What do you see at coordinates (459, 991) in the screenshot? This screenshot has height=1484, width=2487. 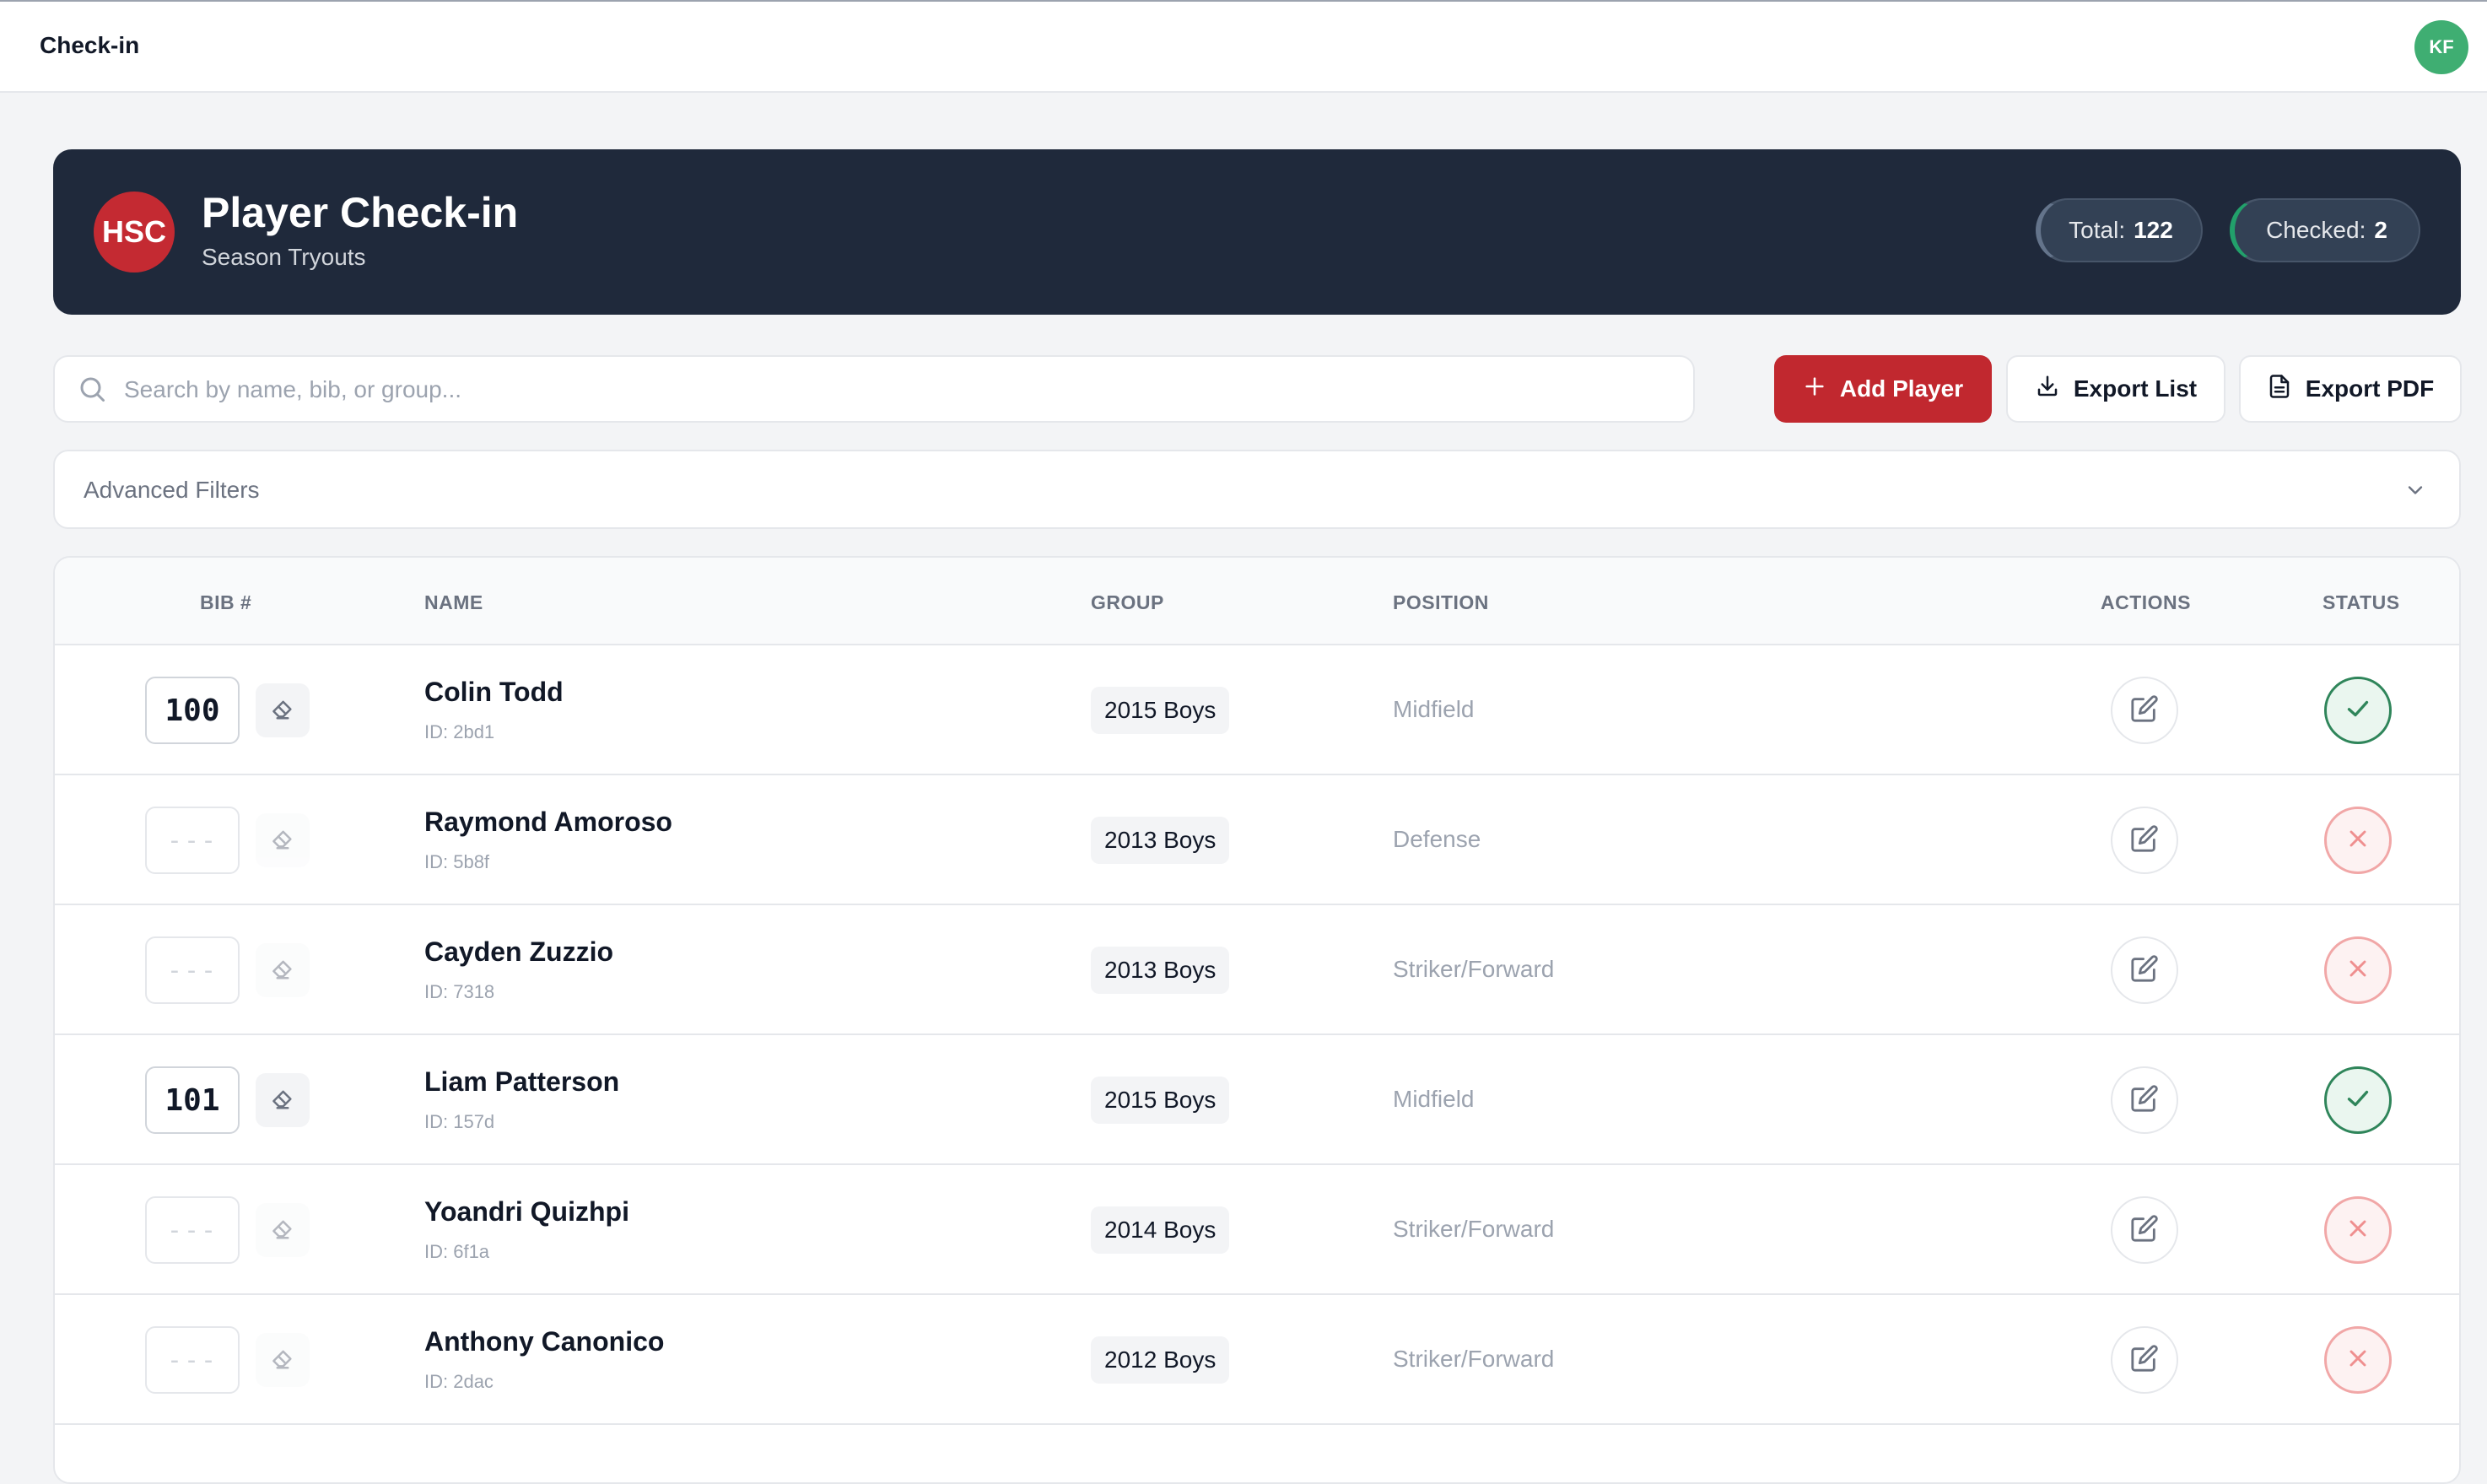 I see `player-id: ID: 7318` at bounding box center [459, 991].